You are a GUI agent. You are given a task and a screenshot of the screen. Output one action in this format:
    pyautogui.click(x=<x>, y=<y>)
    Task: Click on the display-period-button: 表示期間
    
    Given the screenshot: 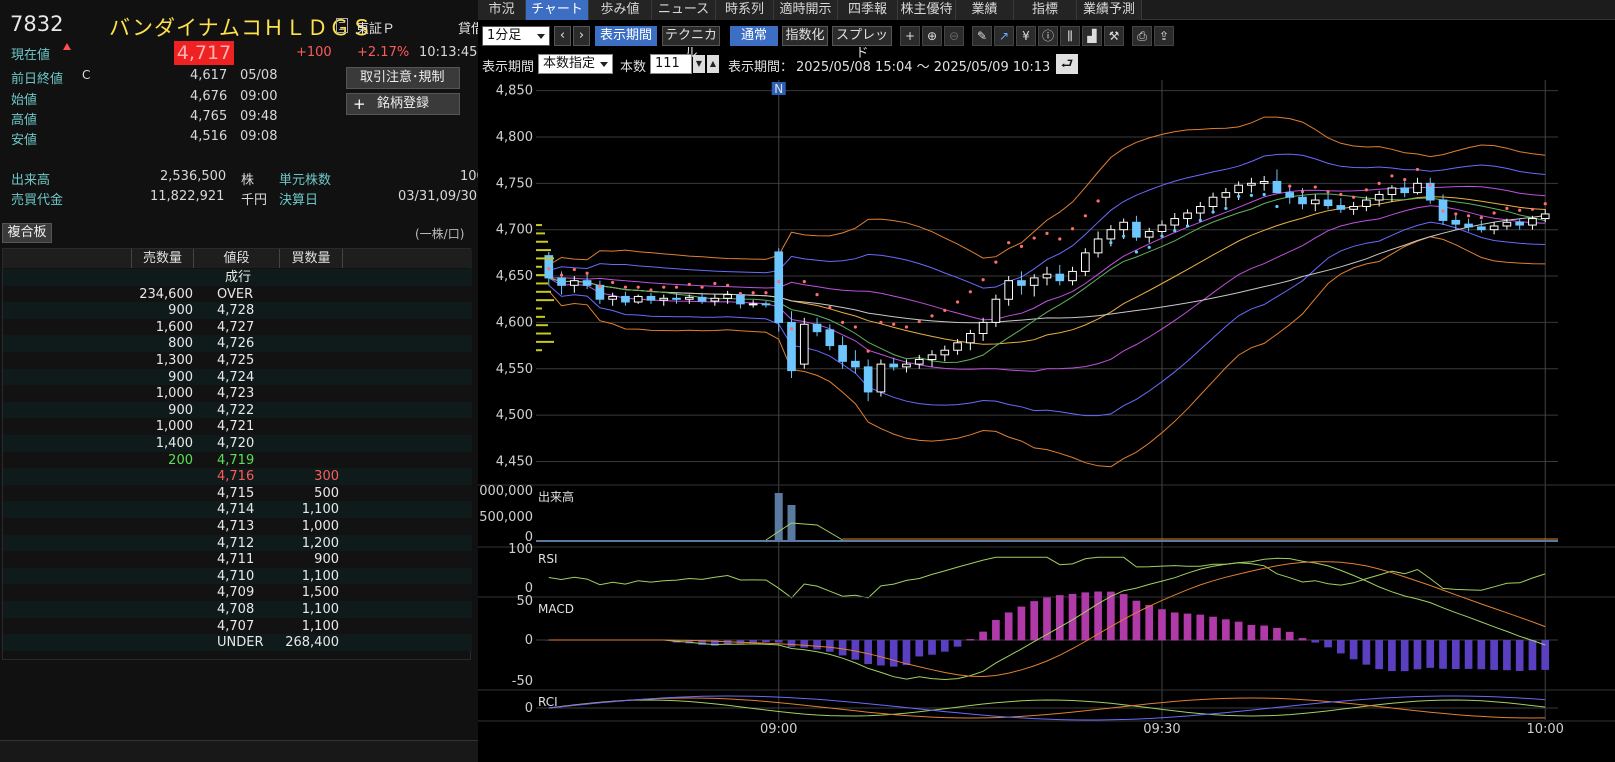 What is the action you would take?
    pyautogui.click(x=626, y=36)
    